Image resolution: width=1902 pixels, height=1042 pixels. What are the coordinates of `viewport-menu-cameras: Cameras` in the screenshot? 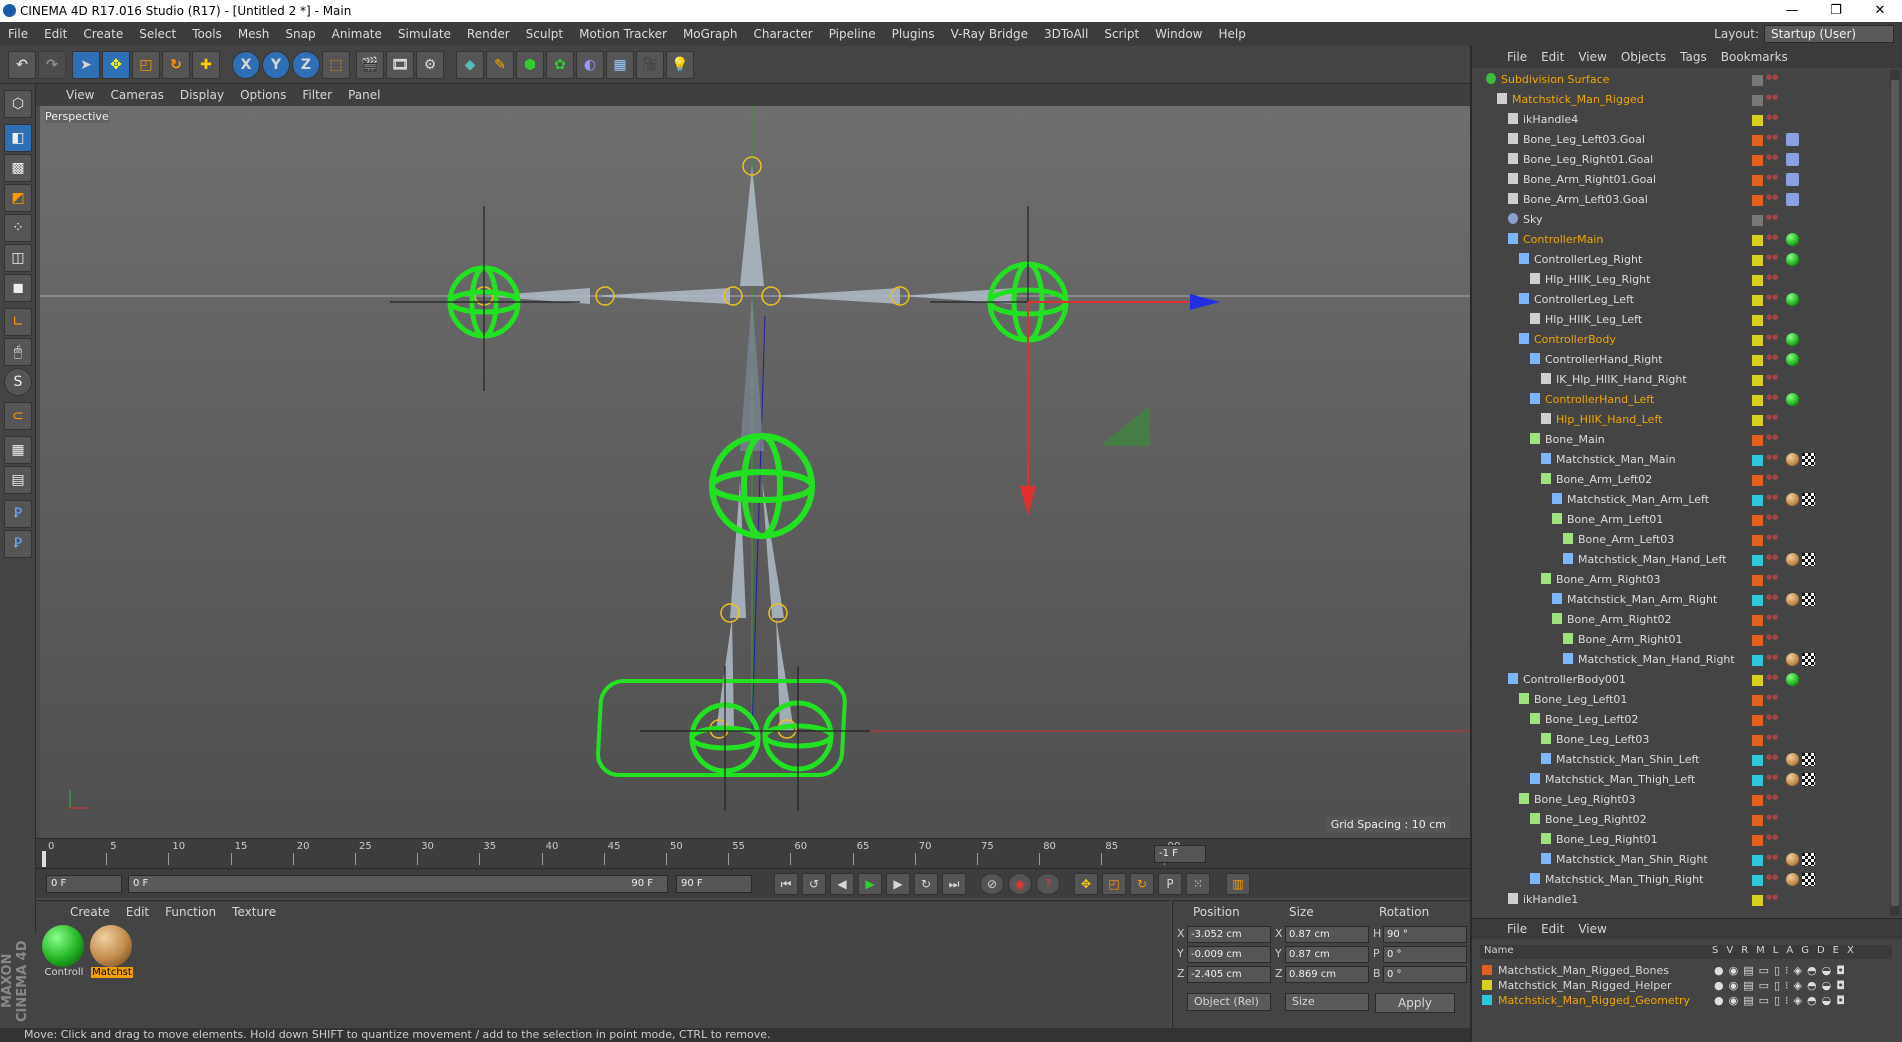 It's located at (136, 95).